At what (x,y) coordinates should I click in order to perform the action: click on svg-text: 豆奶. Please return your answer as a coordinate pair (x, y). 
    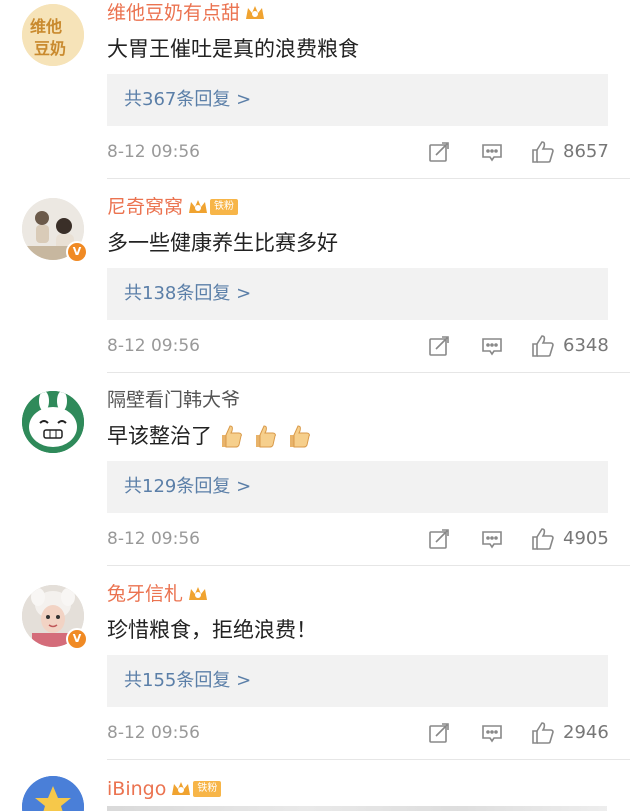
    Looking at the image, I should click on (50, 48).